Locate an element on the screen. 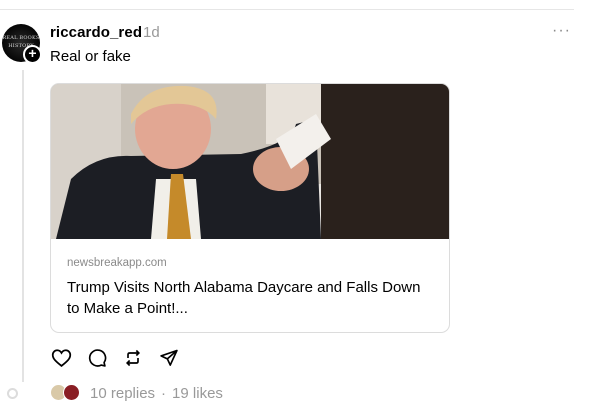 The image size is (609, 408). avatar-text-line-1: REAL BOOKS is located at coordinates (21, 38).